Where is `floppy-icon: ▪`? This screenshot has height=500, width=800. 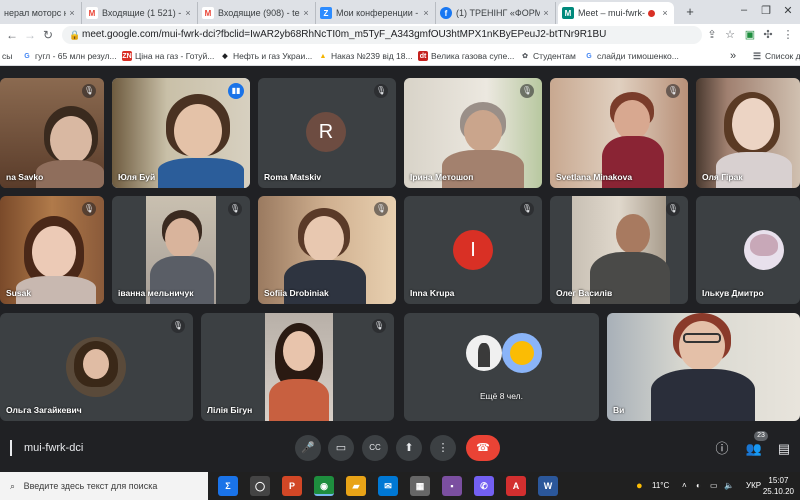 floppy-icon: ▪ is located at coordinates (452, 486).